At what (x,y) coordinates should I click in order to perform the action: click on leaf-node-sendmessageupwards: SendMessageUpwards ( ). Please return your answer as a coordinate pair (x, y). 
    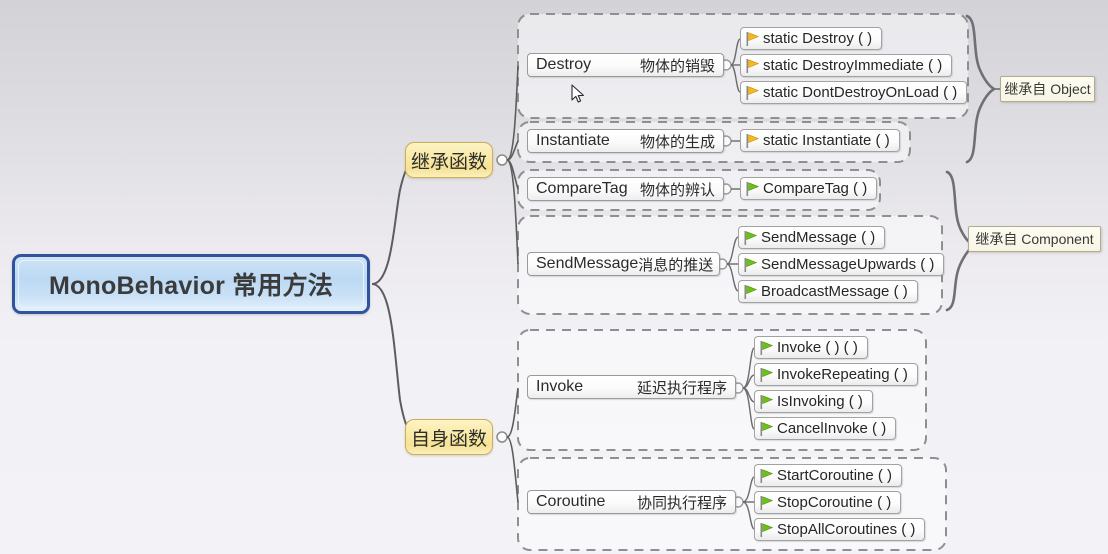
    Looking at the image, I should click on (841, 264).